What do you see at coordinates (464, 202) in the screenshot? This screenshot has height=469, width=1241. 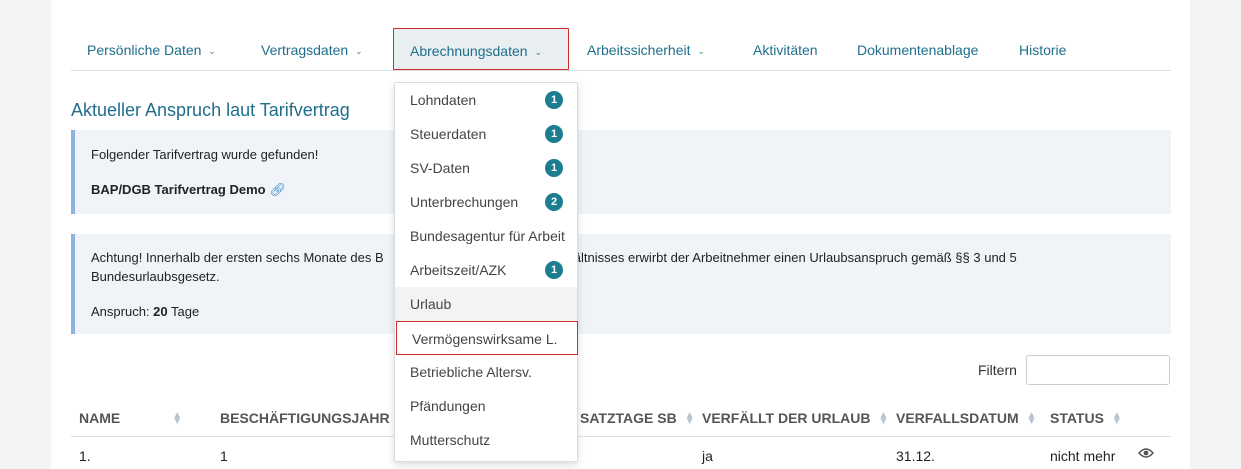 I see `menu-item-label: Unterbrechungen` at bounding box center [464, 202].